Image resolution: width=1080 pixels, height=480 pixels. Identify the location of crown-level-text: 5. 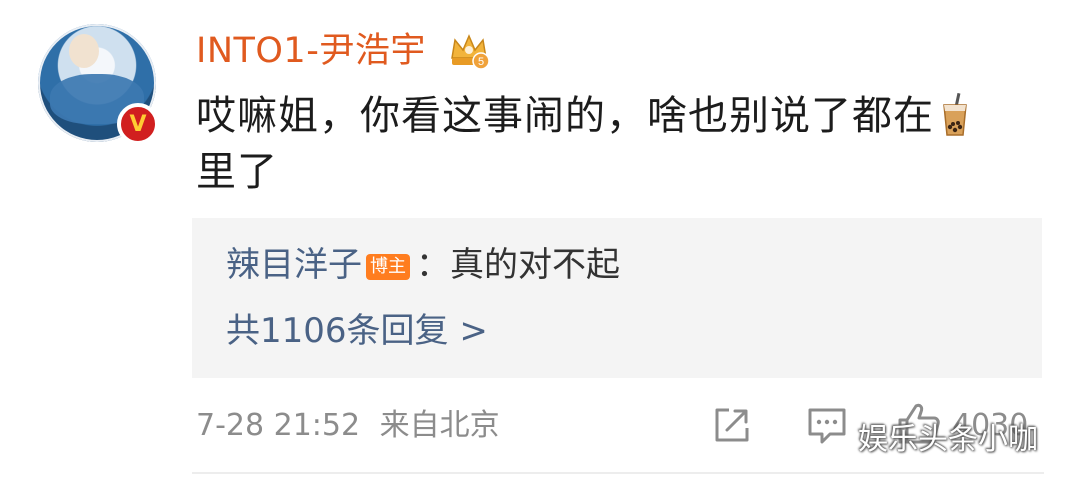
(481, 62).